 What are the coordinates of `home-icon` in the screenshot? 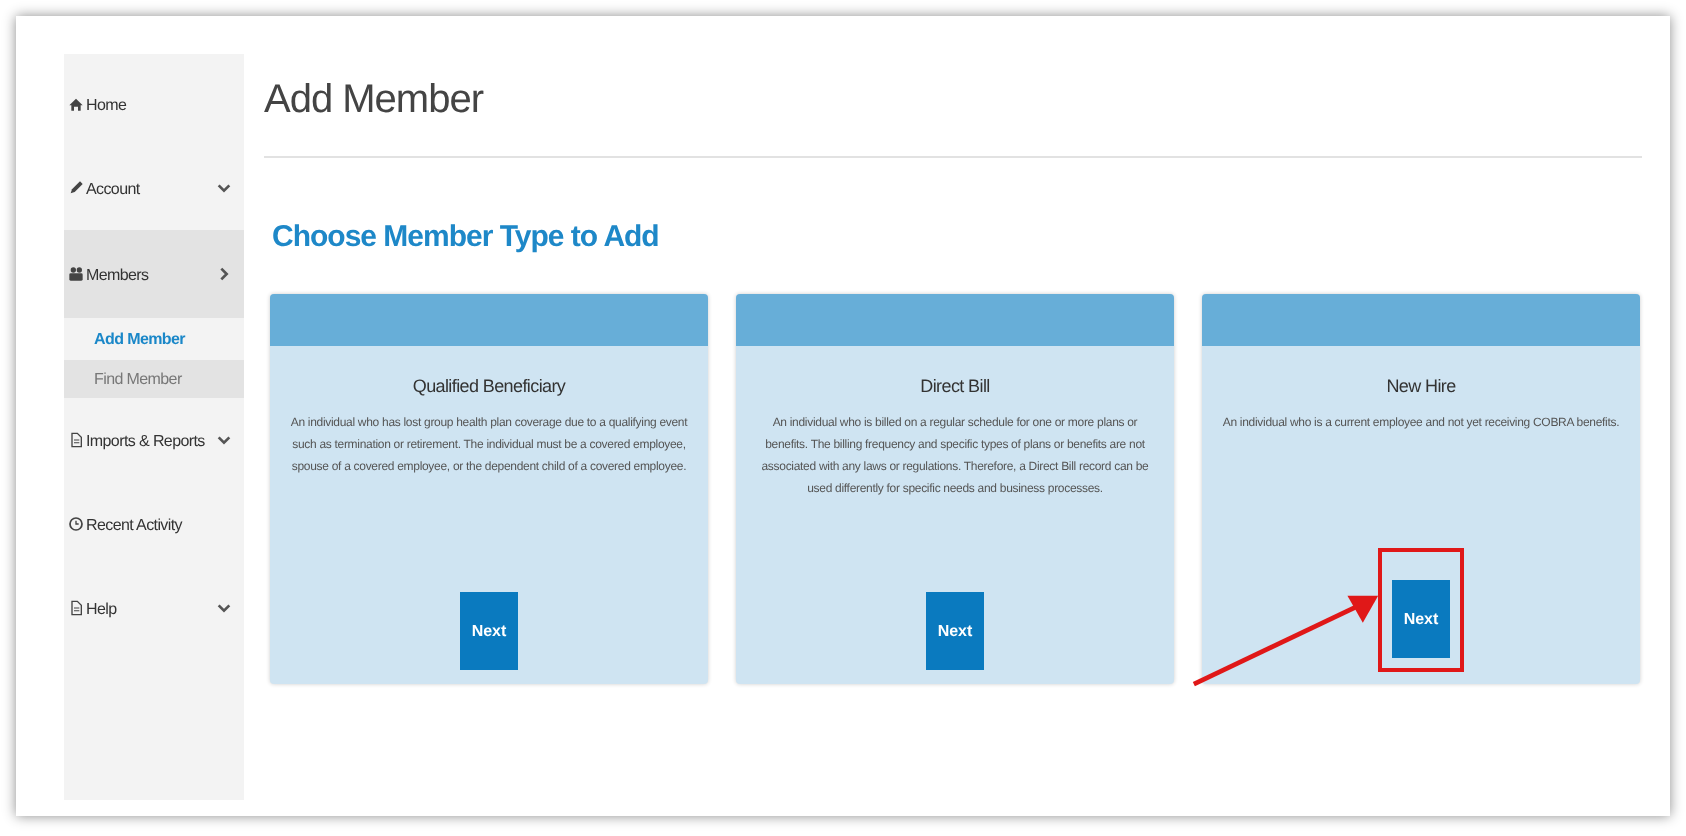 It's located at (76, 104).